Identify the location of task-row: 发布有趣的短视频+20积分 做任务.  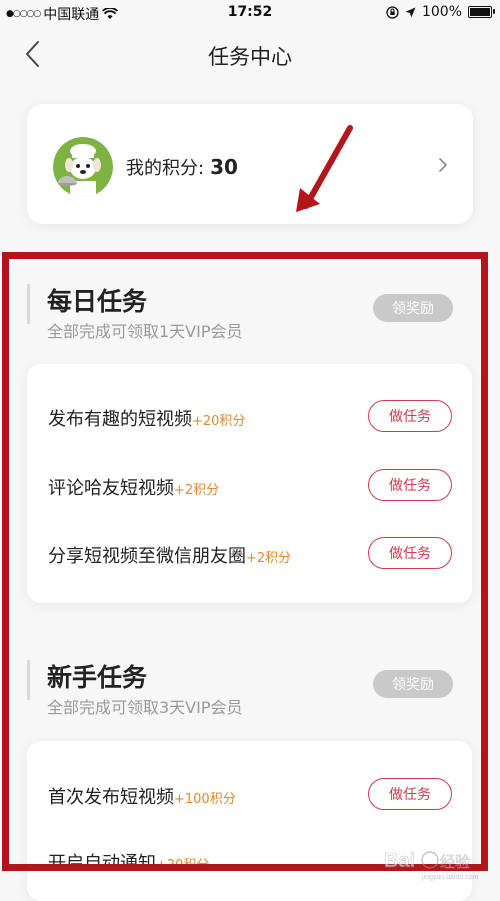
(249, 418).